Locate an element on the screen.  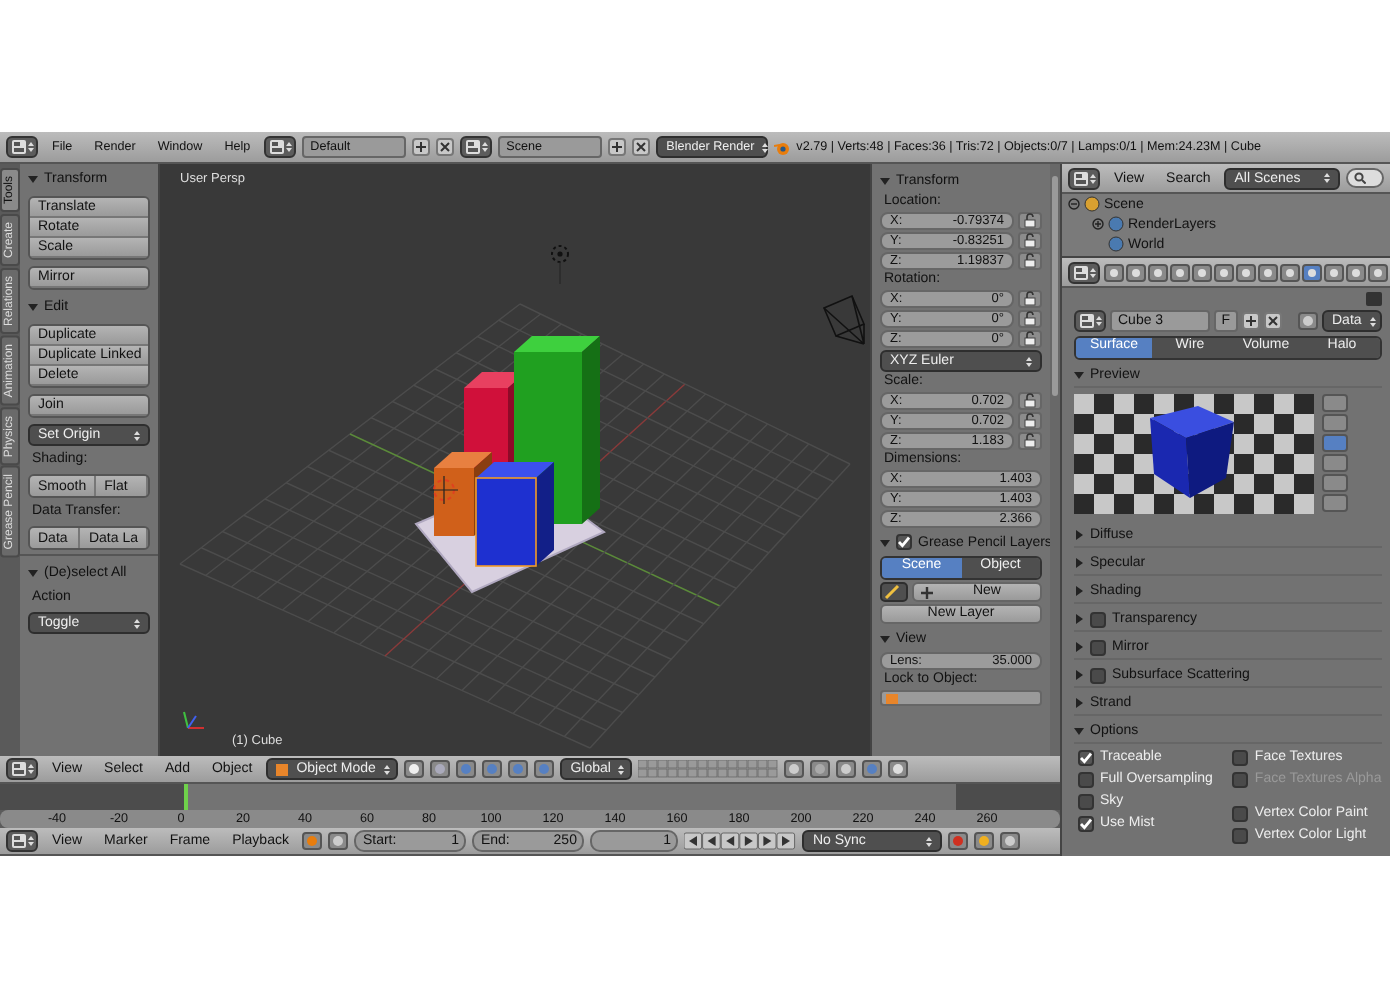
layer-icon is located at coordinates (794, 769).